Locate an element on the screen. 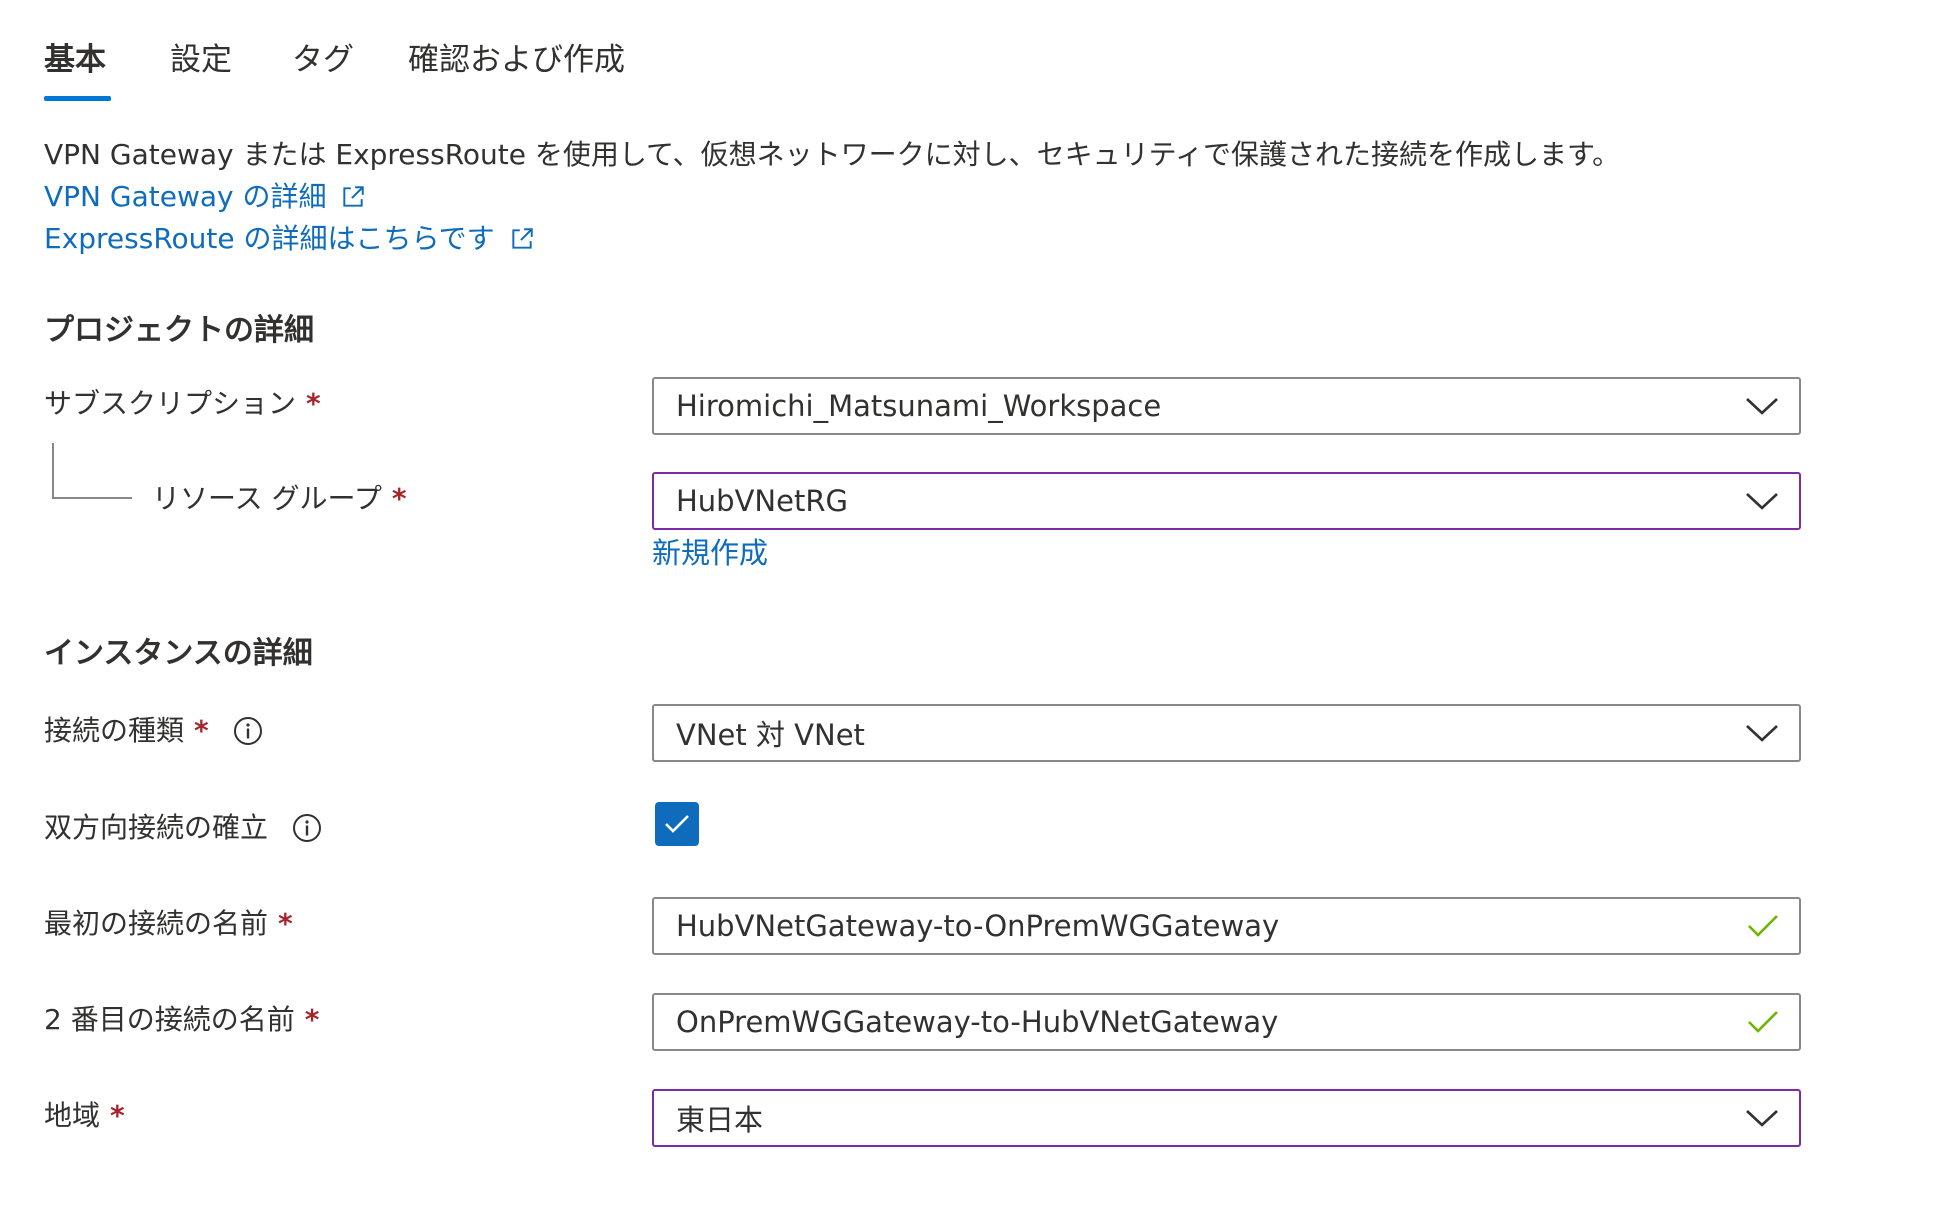  second-connection-name-label: 2 番目の接続の名前 * is located at coordinates (181, 1020).